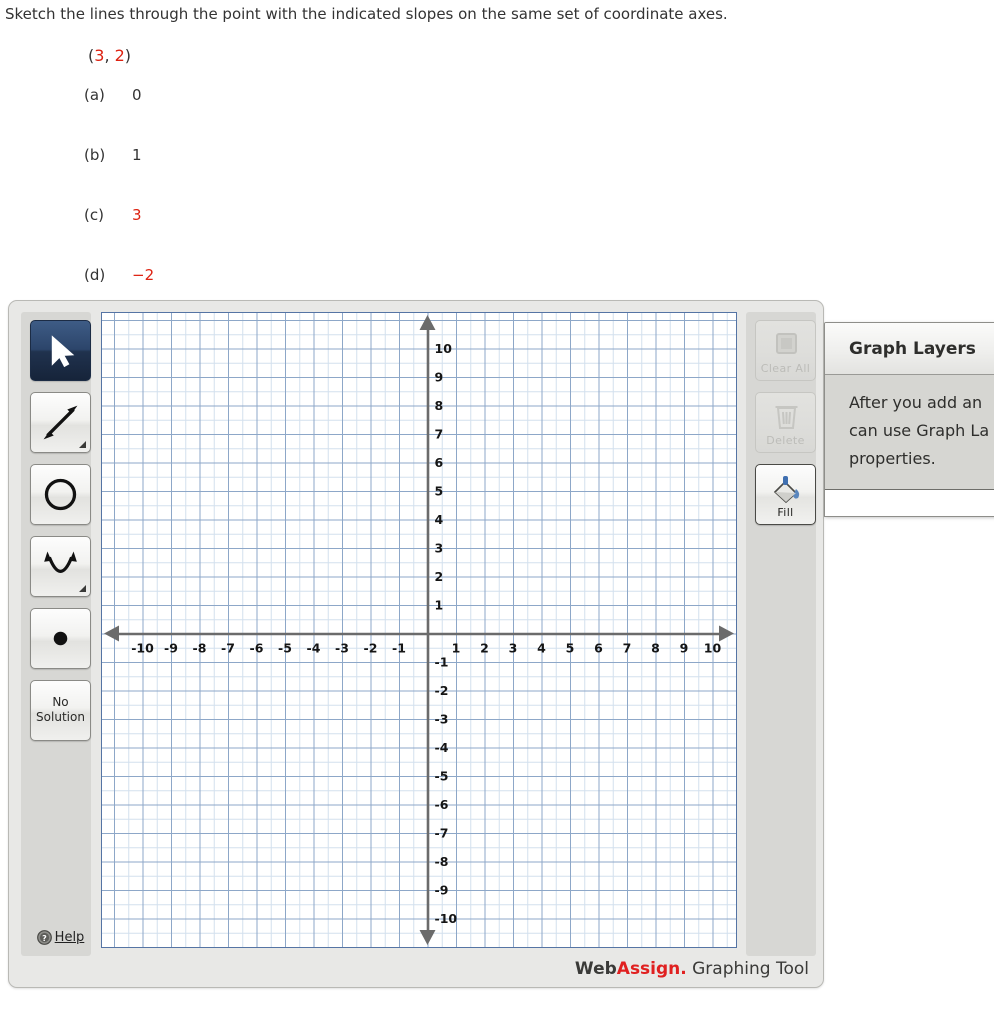 The height and width of the screenshot is (1024, 994). I want to click on clear-all-button: Clear All, so click(785, 350).